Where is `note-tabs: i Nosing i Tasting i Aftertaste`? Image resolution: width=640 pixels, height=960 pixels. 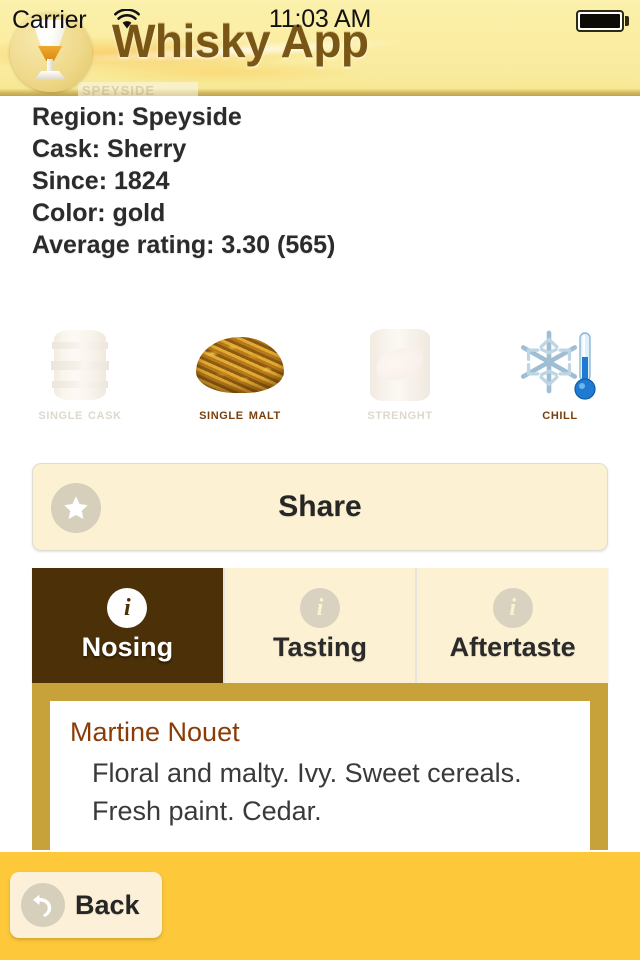 note-tabs: i Nosing i Tasting i Aftertaste is located at coordinates (320, 625).